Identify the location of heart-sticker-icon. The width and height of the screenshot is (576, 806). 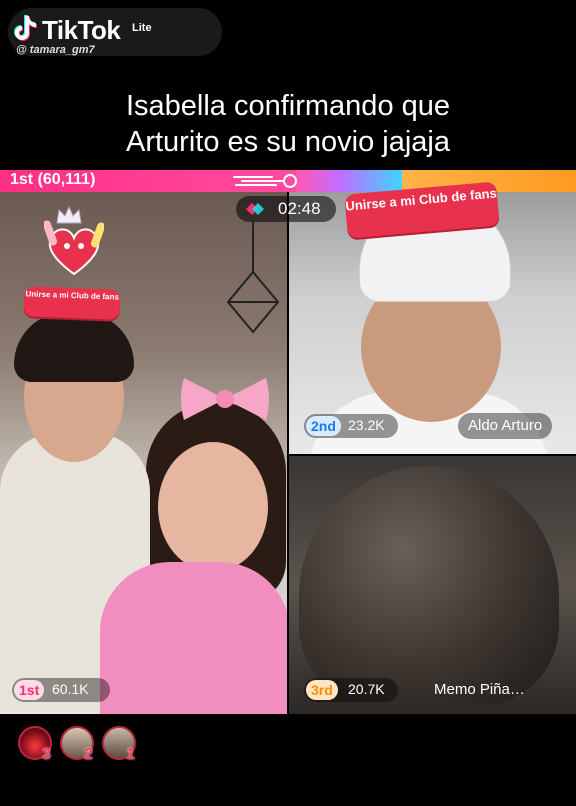
(74, 248).